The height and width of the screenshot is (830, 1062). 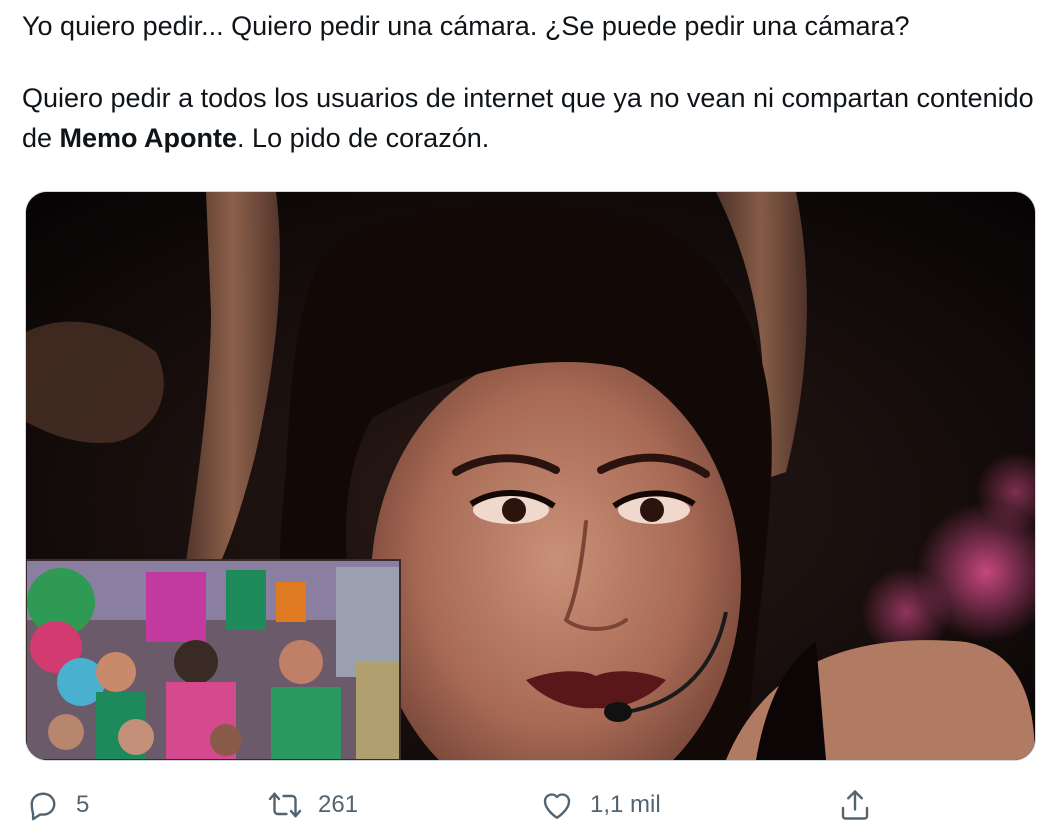 I want to click on reply-count: 5, so click(x=83, y=804).